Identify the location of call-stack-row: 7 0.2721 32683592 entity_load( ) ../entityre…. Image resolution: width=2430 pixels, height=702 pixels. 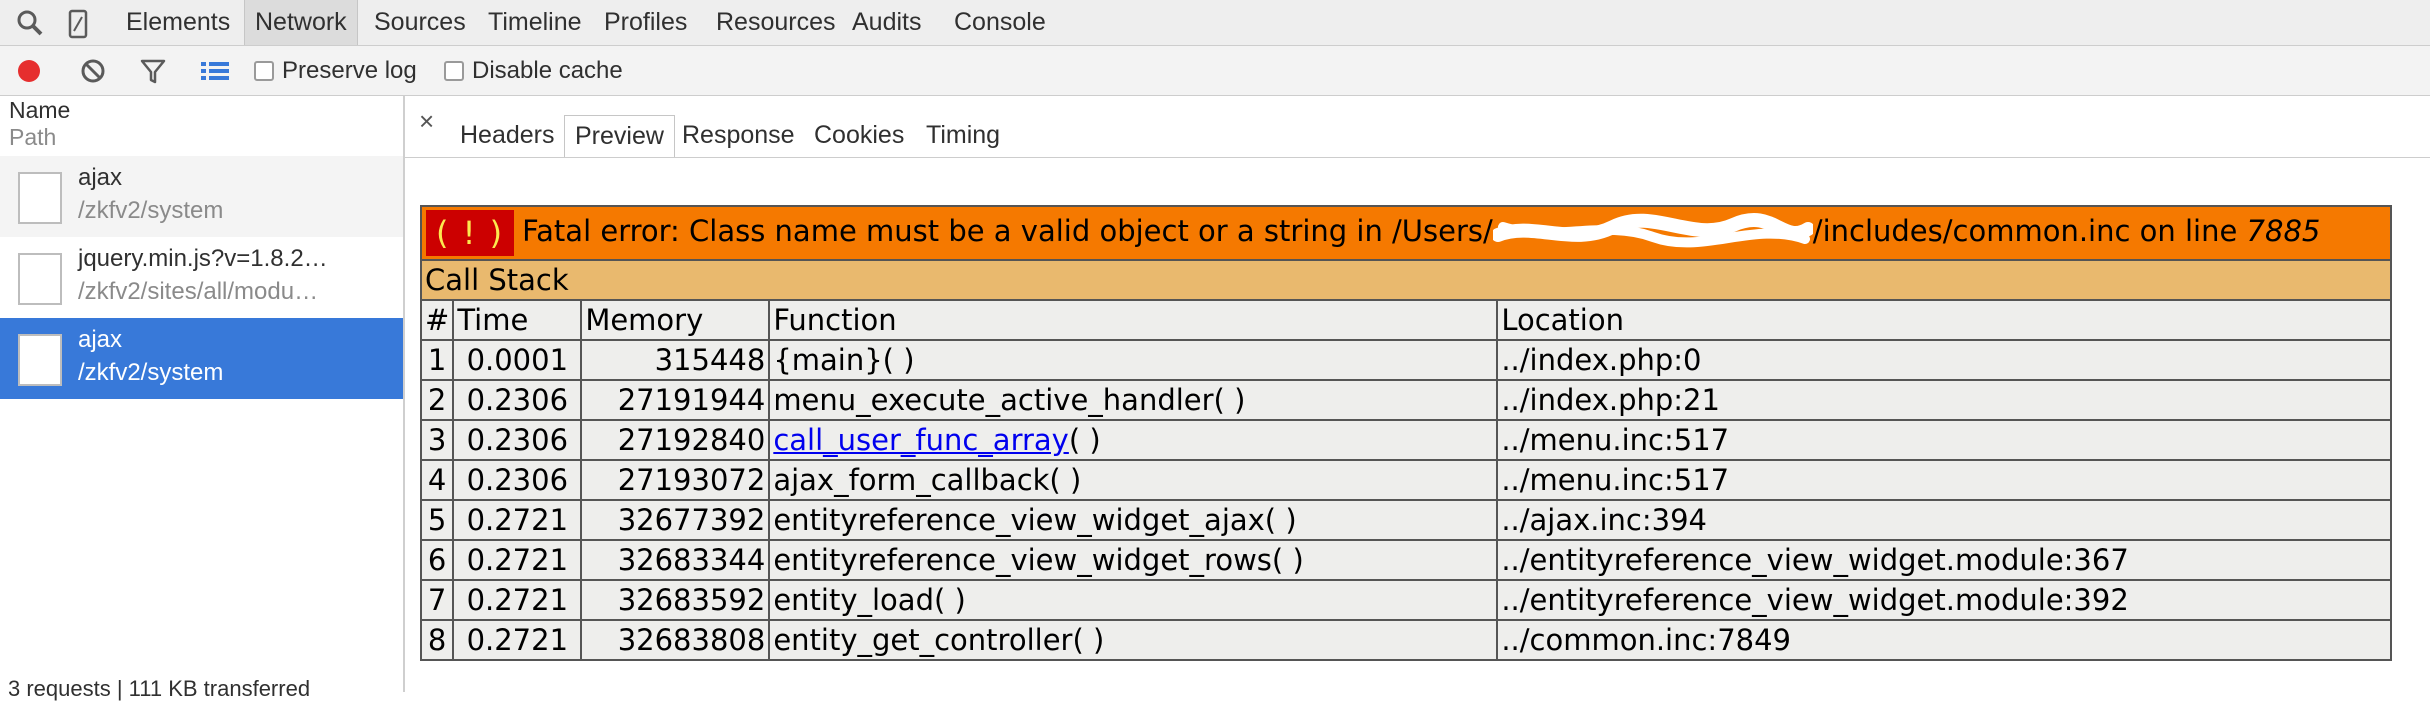
(1405, 600).